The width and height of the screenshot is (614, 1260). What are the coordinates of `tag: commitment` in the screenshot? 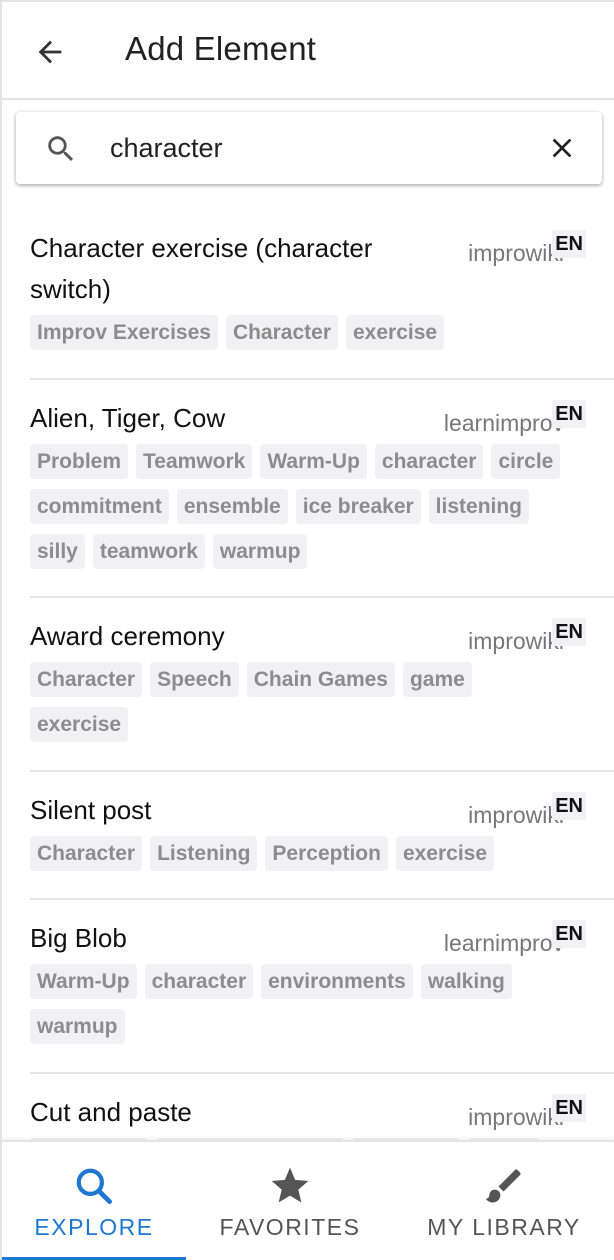 It's located at (99, 506).